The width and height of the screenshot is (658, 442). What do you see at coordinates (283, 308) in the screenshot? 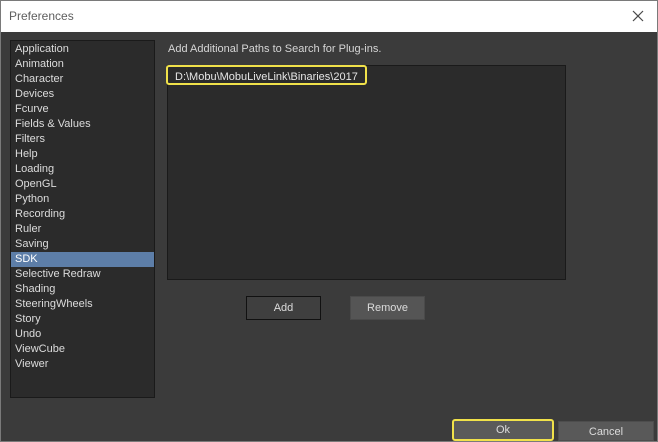
I see `add-path-button: Add` at bounding box center [283, 308].